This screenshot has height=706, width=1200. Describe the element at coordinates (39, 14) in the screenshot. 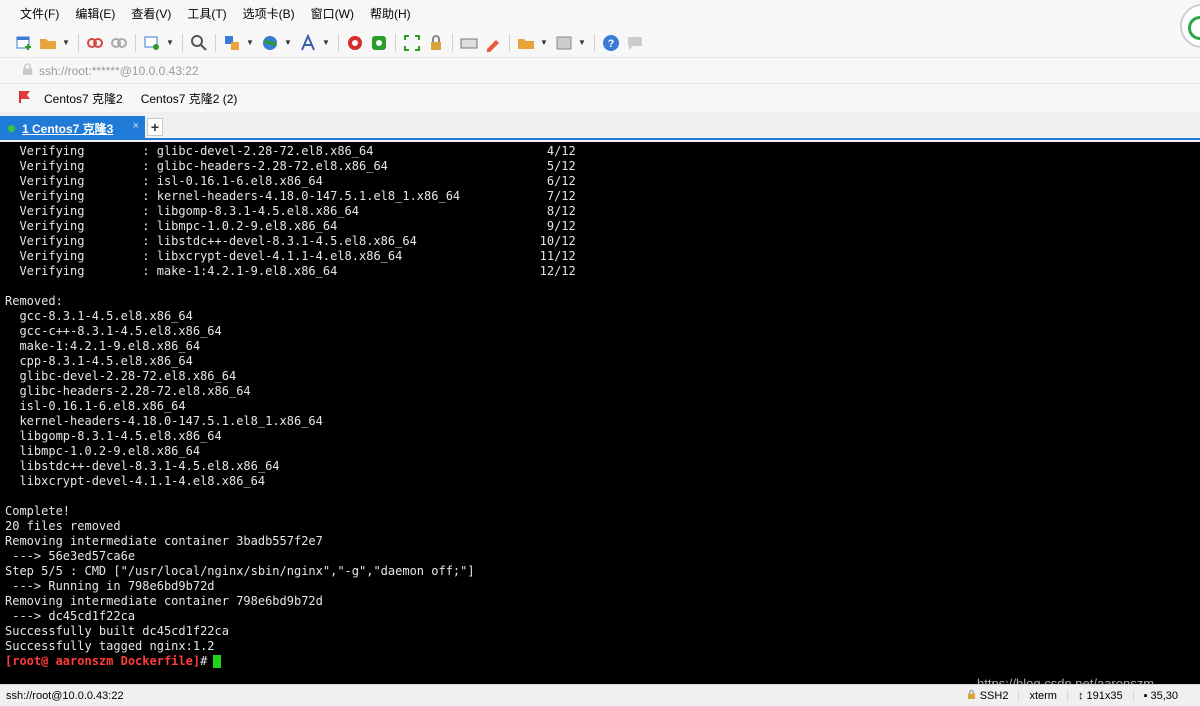

I see `menu-file: 文件(F)` at that location.